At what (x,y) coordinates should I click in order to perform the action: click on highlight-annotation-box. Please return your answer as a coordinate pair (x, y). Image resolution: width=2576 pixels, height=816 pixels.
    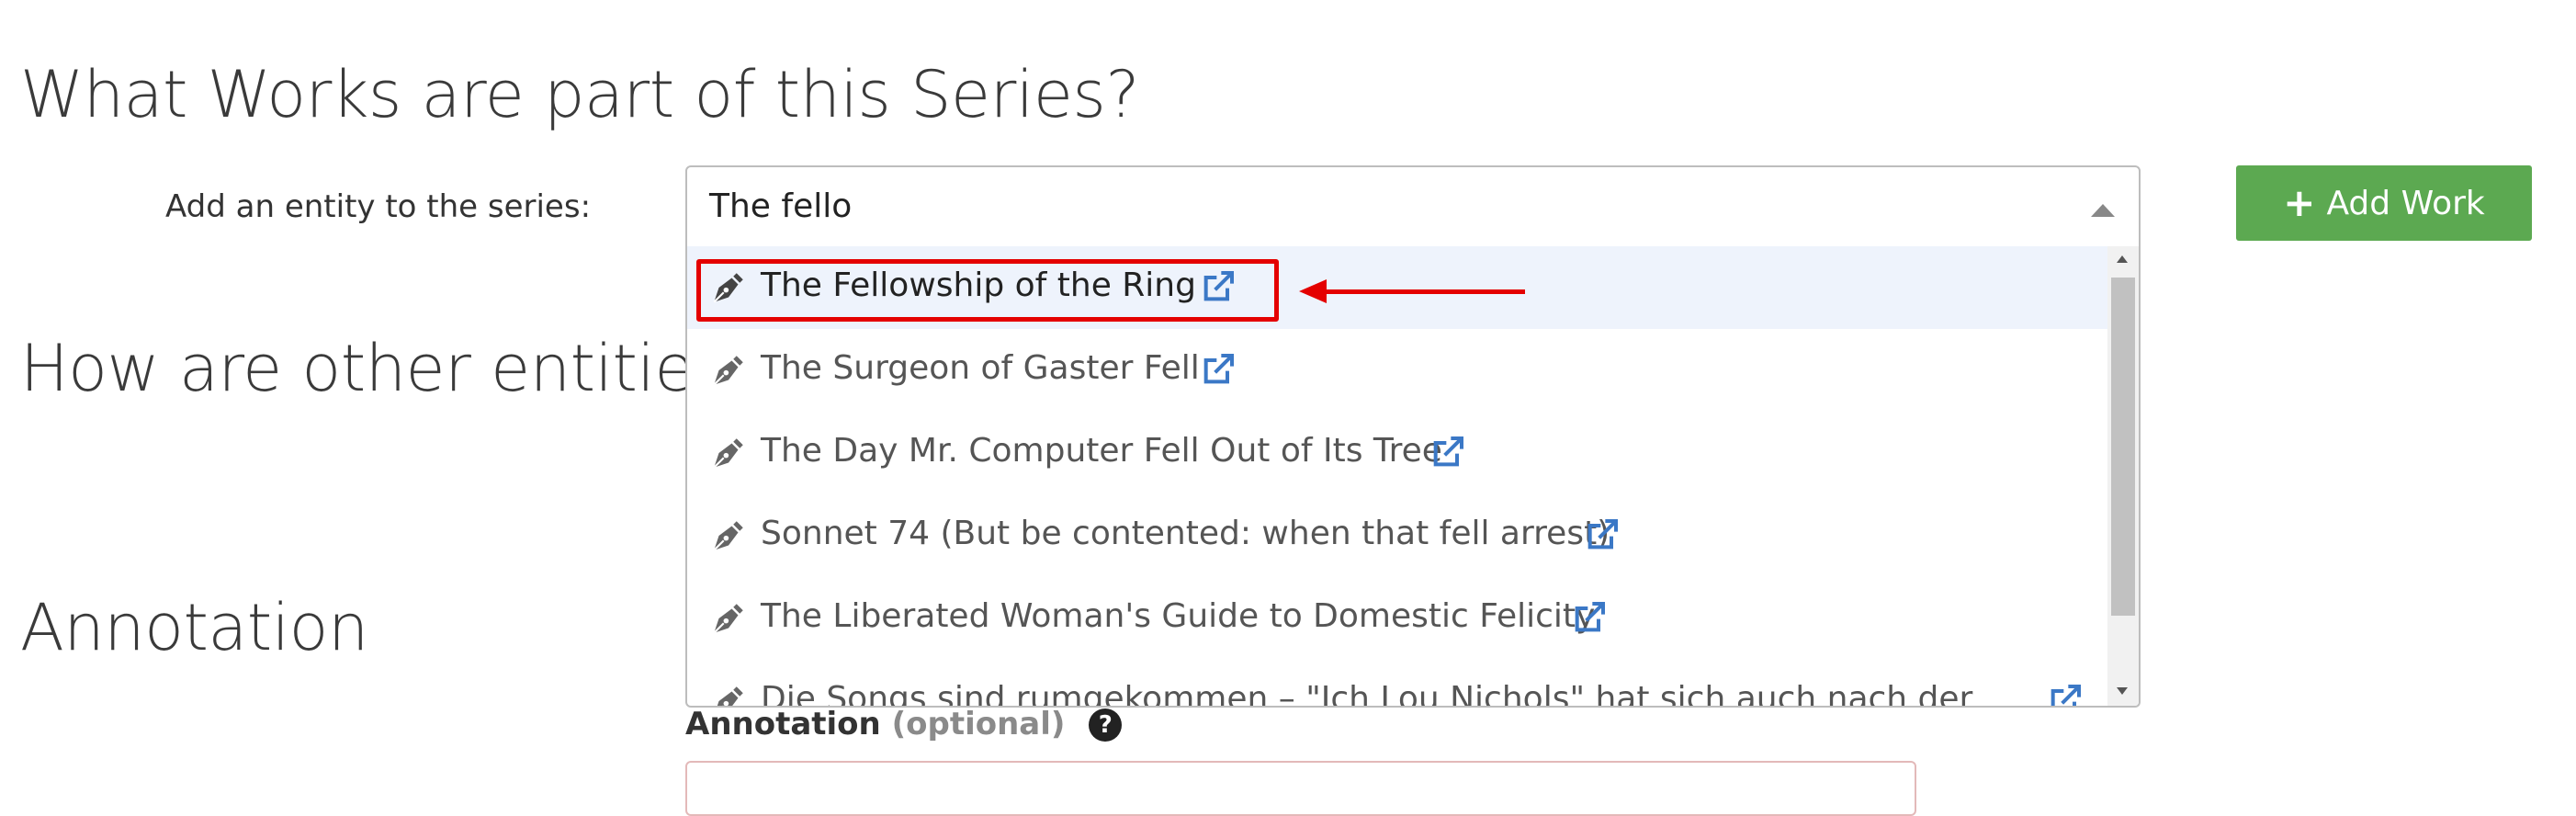
    Looking at the image, I should click on (987, 290).